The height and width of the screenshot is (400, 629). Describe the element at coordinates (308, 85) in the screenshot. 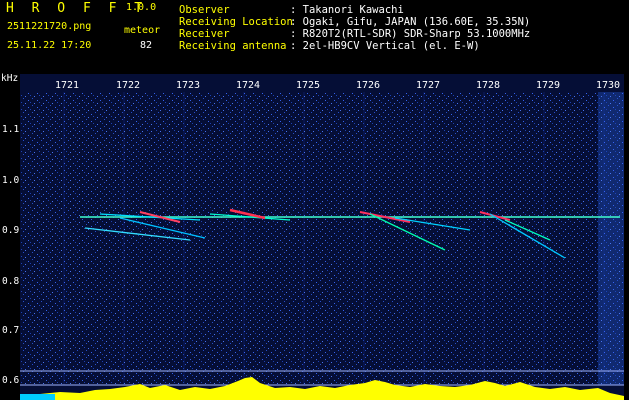

I see `x-tick: 1725` at that location.